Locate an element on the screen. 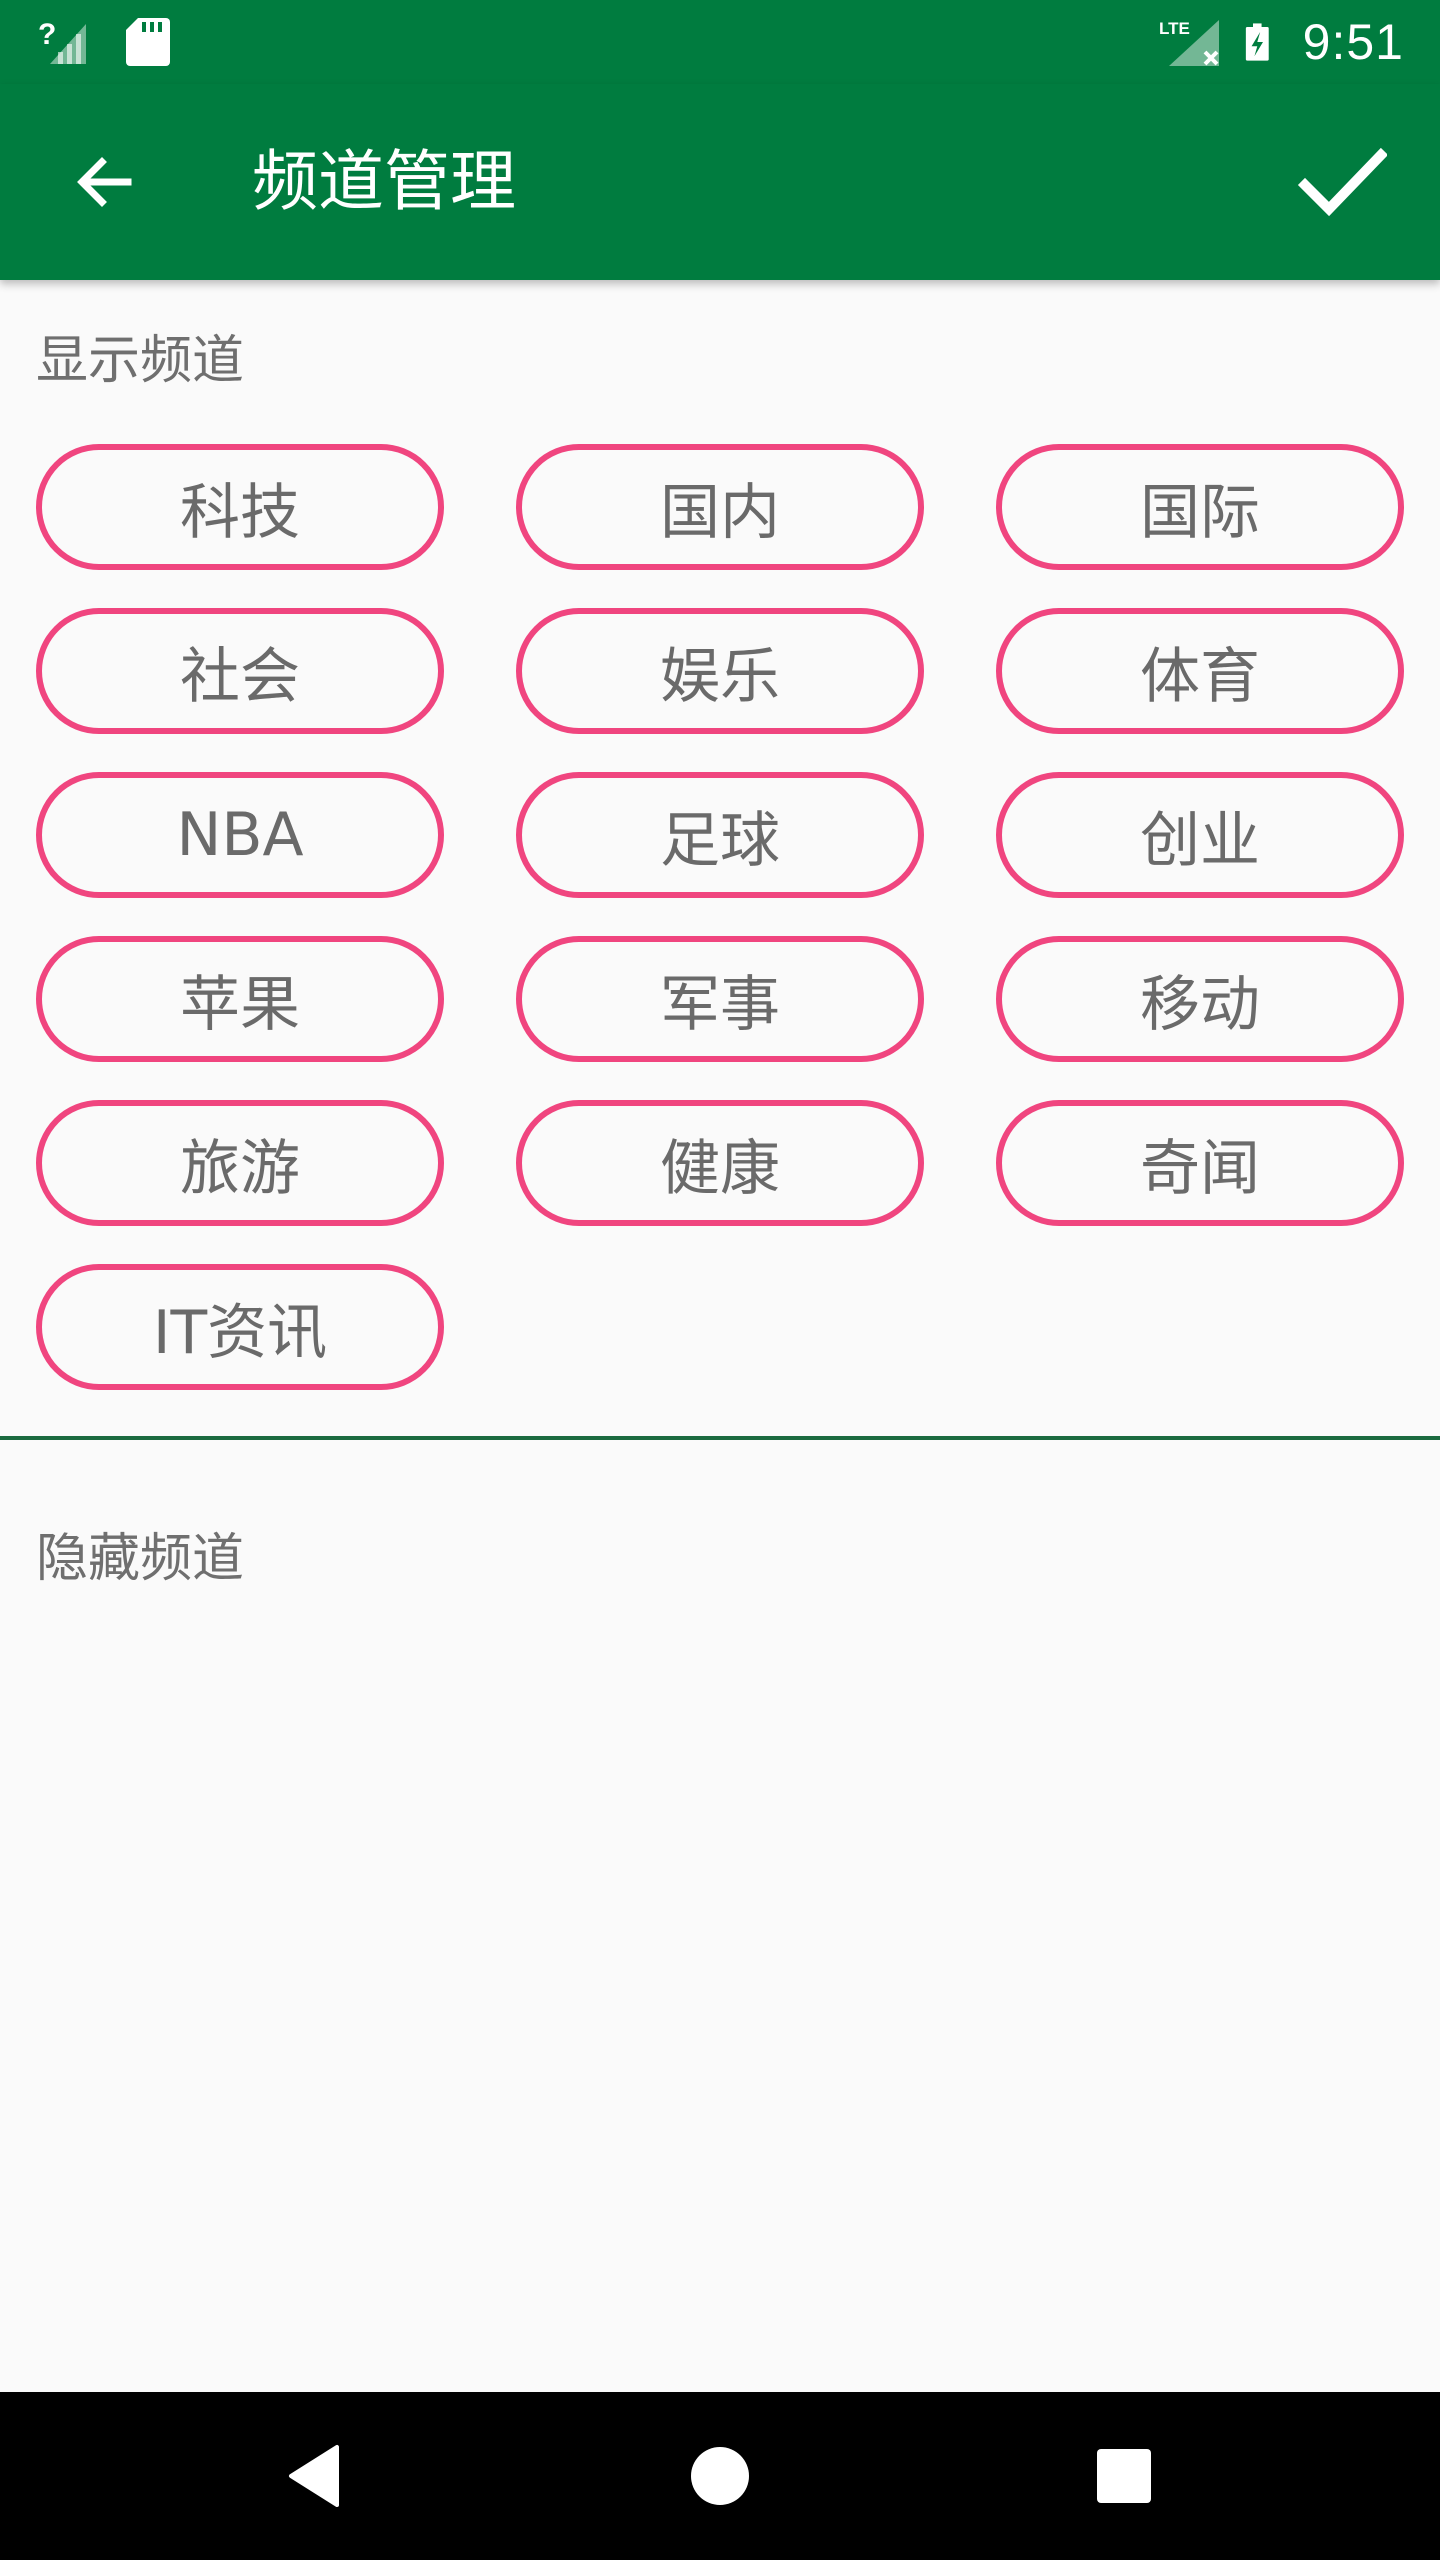 Image resolution: width=1440 pixels, height=2560 pixels. nav-home-circle-icon is located at coordinates (720, 2476).